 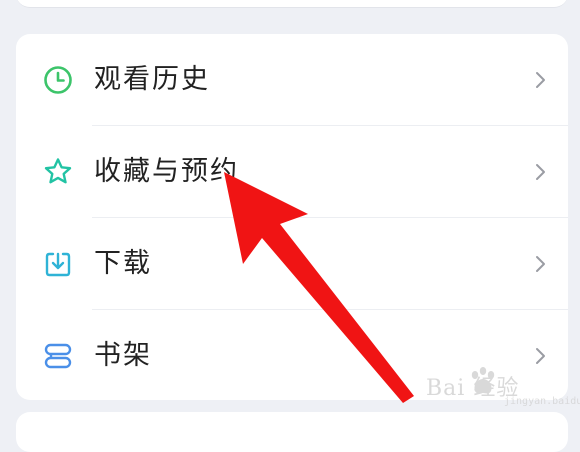 I want to click on menu-item-label: 观看历史, so click(x=152, y=79).